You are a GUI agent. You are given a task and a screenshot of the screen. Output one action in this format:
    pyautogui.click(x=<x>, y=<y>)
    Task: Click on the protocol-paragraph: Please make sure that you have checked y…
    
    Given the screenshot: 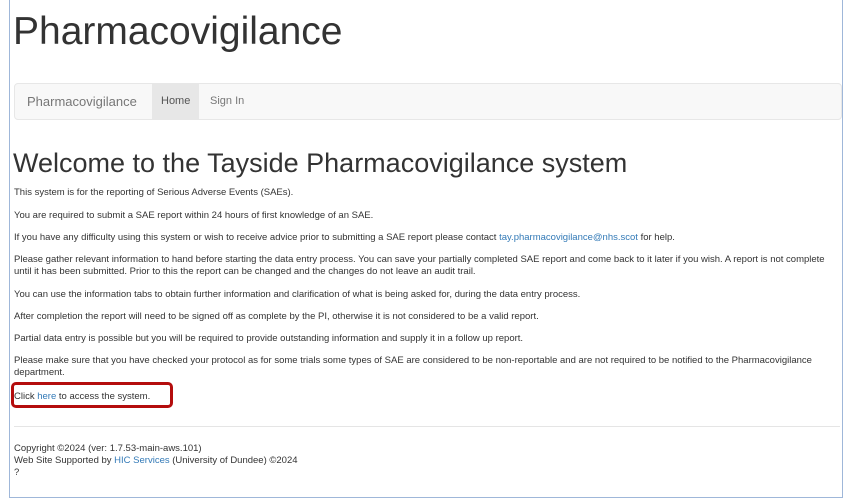 What is the action you would take?
    pyautogui.click(x=413, y=366)
    